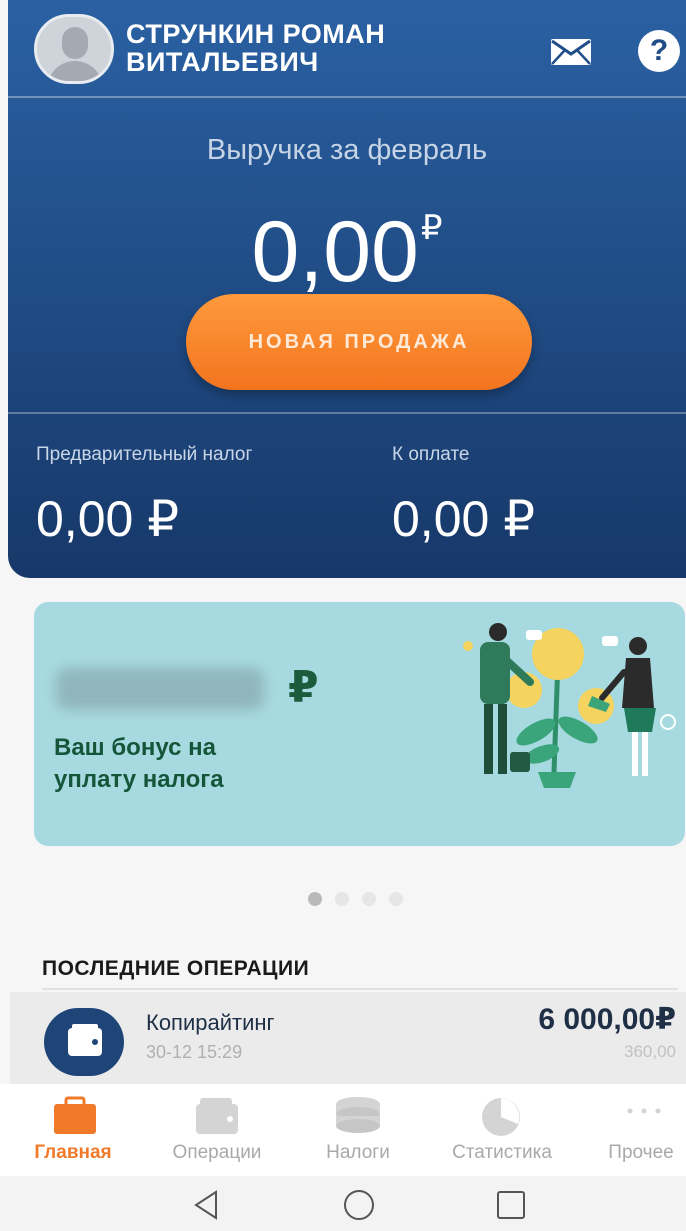 This screenshot has width=686, height=1231. Describe the element at coordinates (358, 1152) in the screenshot. I see `nav-label-taxes: Налоги` at that location.